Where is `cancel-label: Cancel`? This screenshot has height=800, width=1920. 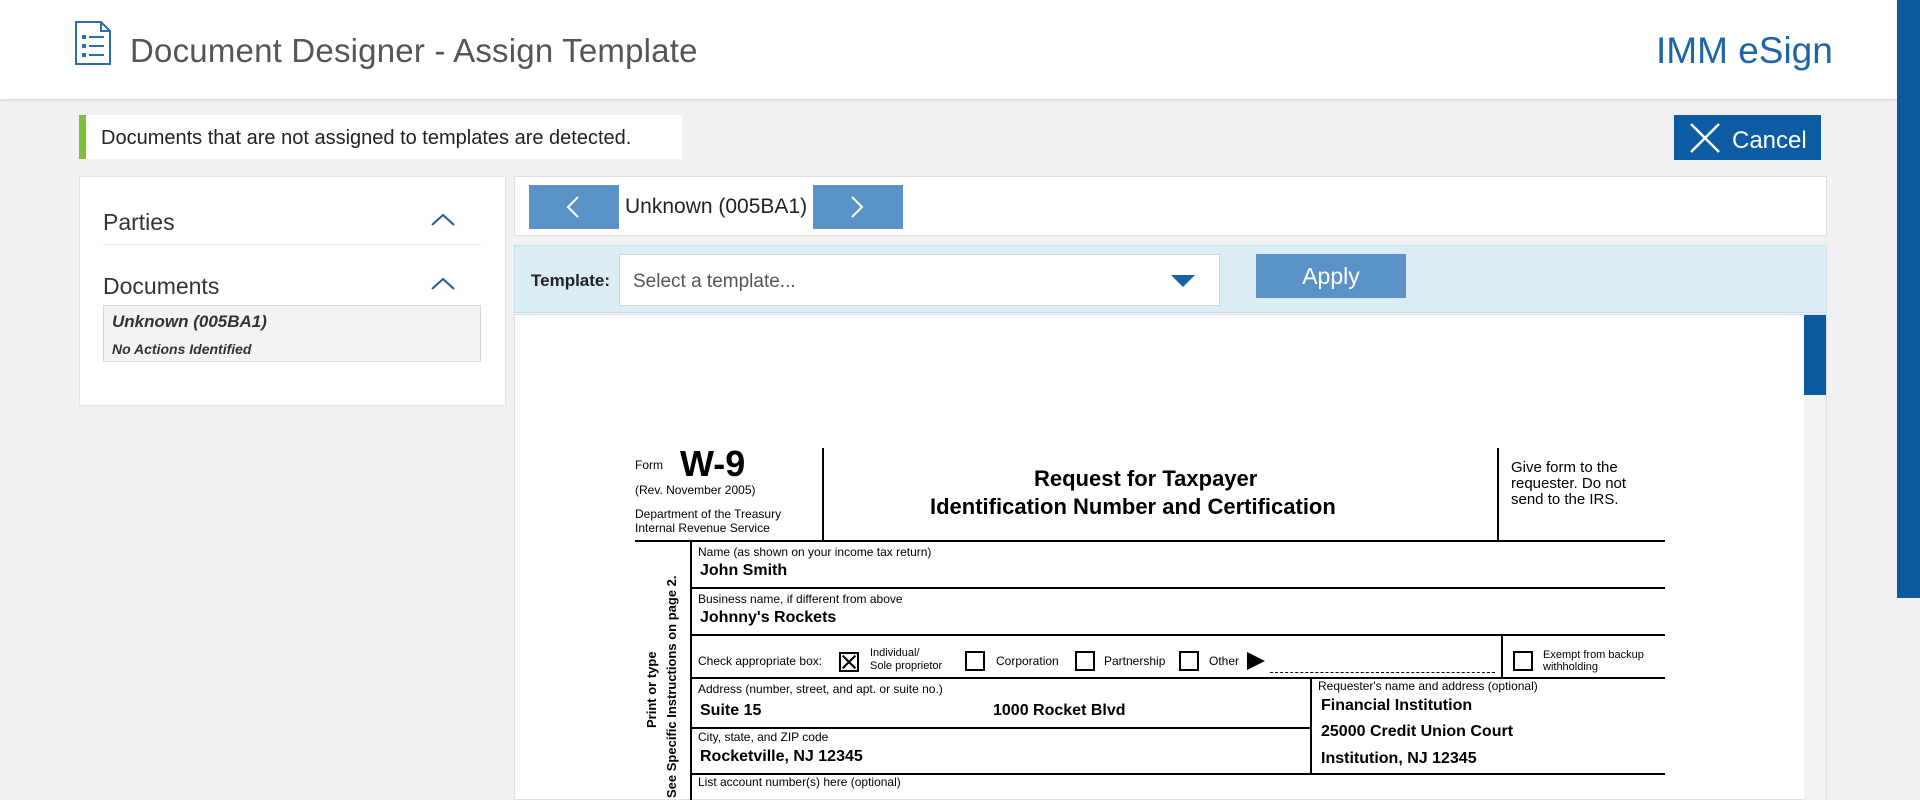
cancel-label: Cancel is located at coordinates (1769, 140).